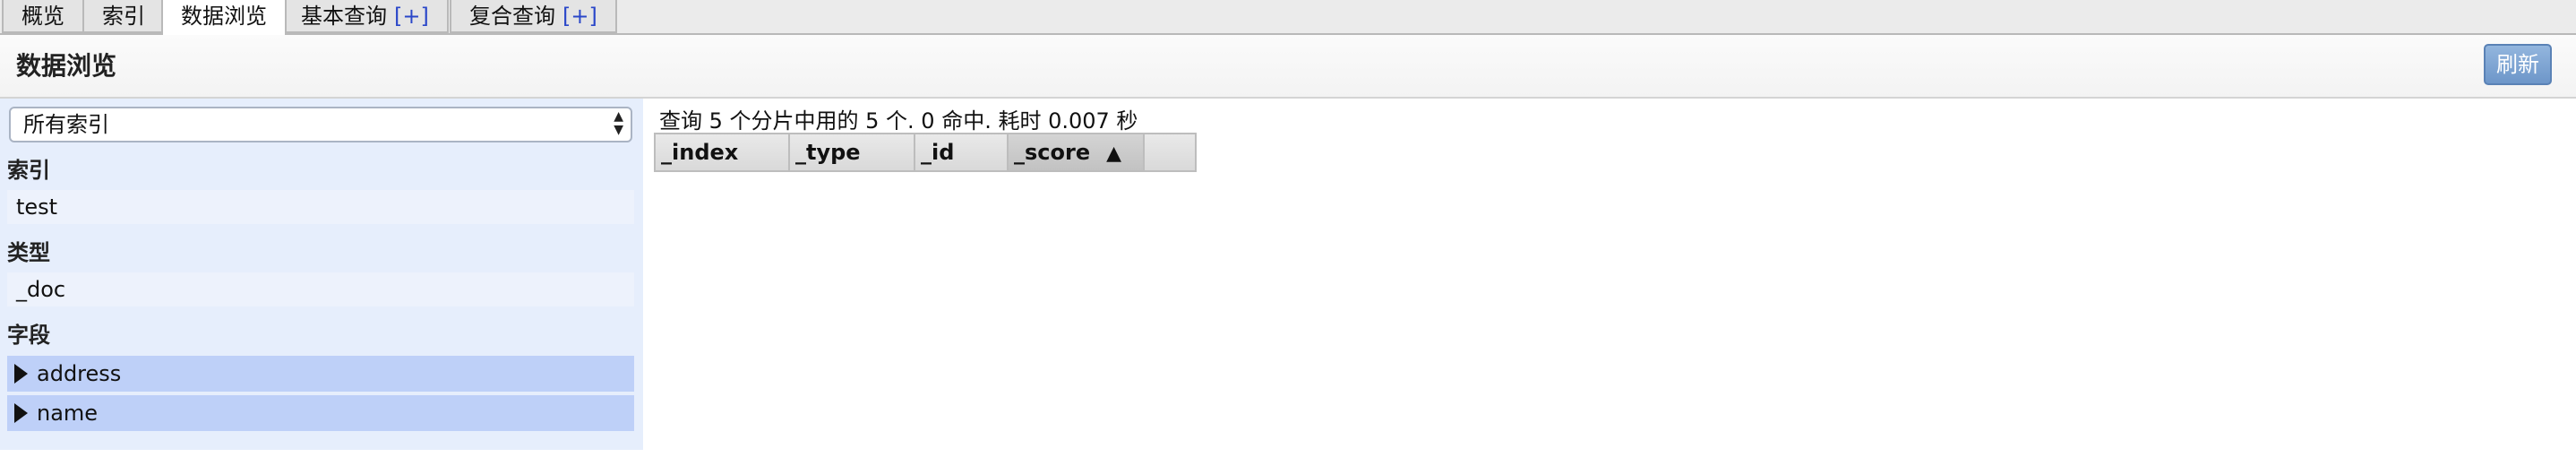 The width and height of the screenshot is (2576, 466). I want to click on column-header-spacer, so click(1170, 152).